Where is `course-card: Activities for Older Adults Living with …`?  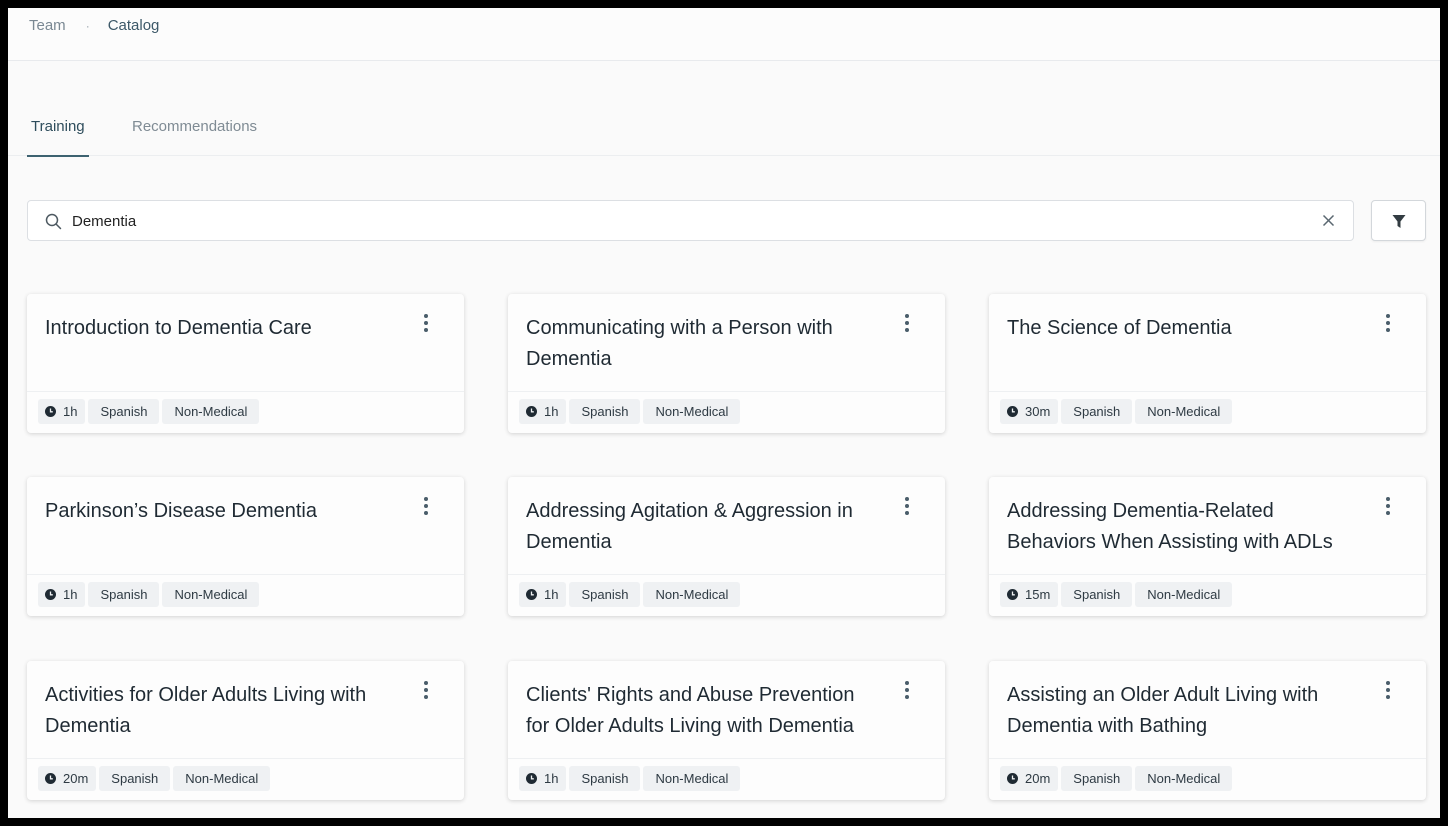 course-card: Activities for Older Adults Living with … is located at coordinates (245, 730).